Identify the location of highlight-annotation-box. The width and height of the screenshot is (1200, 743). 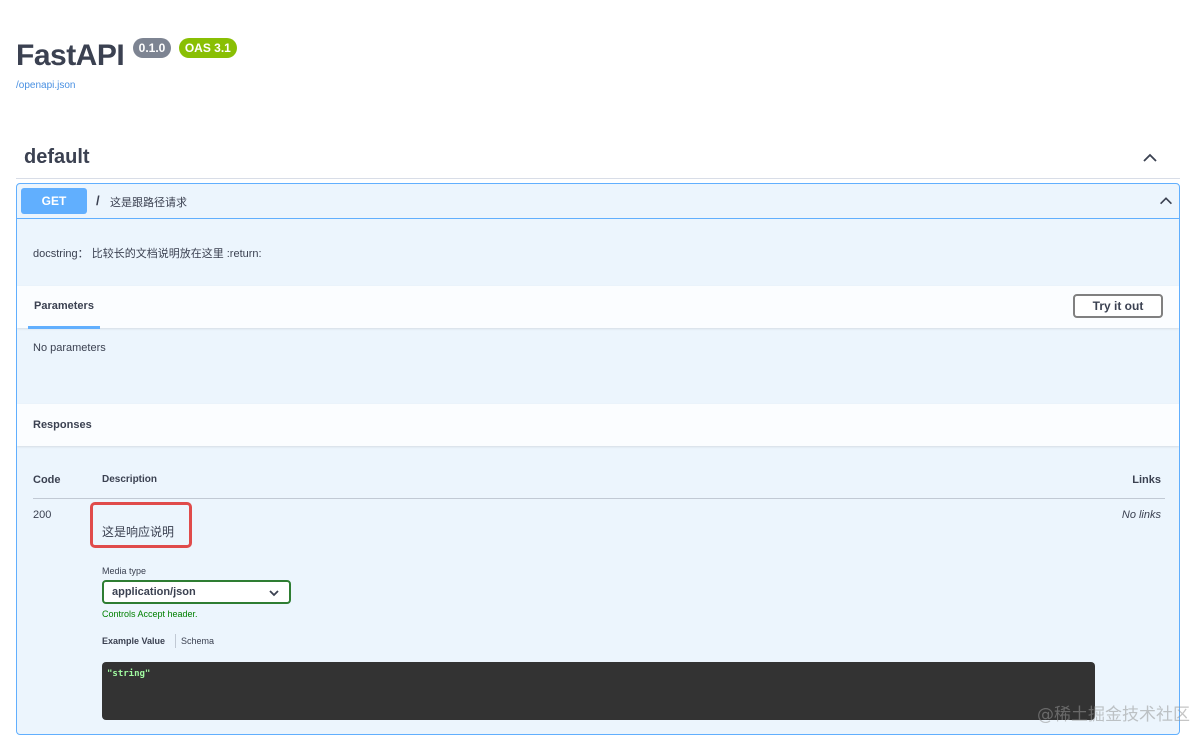
(141, 525).